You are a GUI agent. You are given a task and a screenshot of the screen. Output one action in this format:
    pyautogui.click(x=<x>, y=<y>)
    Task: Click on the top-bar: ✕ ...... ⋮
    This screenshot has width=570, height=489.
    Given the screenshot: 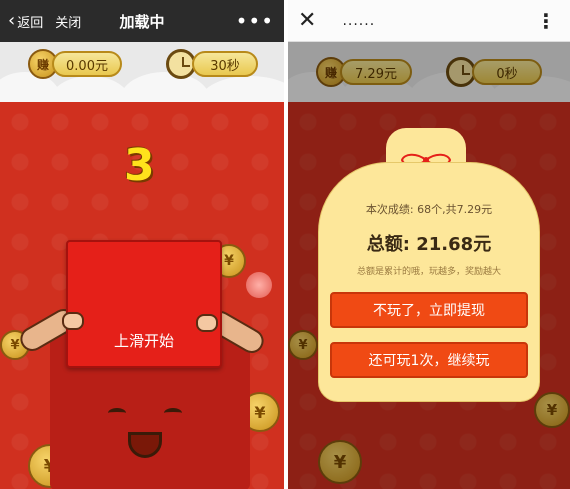 What is the action you would take?
    pyautogui.click(x=429, y=21)
    